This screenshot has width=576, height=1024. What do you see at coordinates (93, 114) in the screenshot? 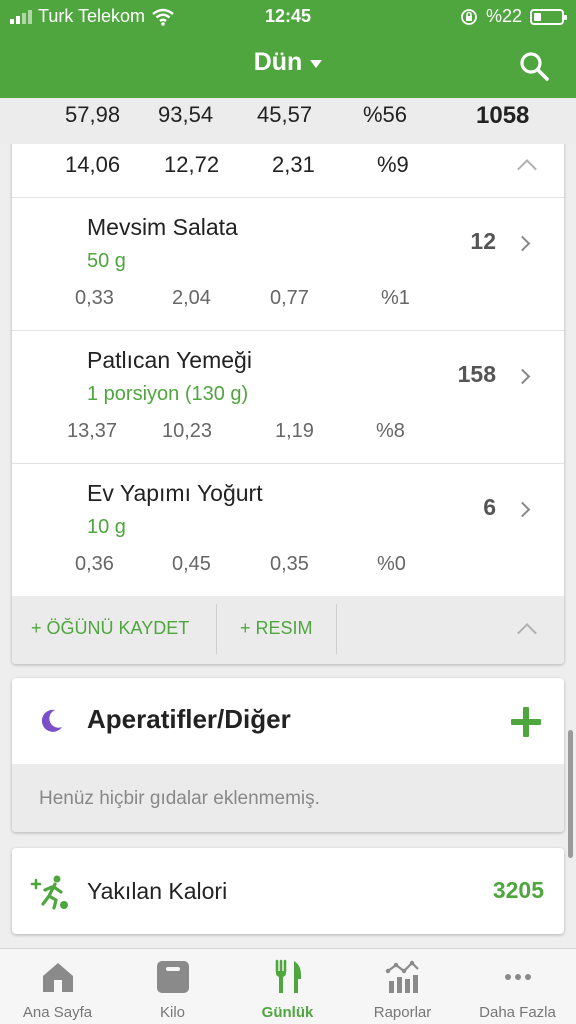
I see `total-carbs: 57,98` at bounding box center [93, 114].